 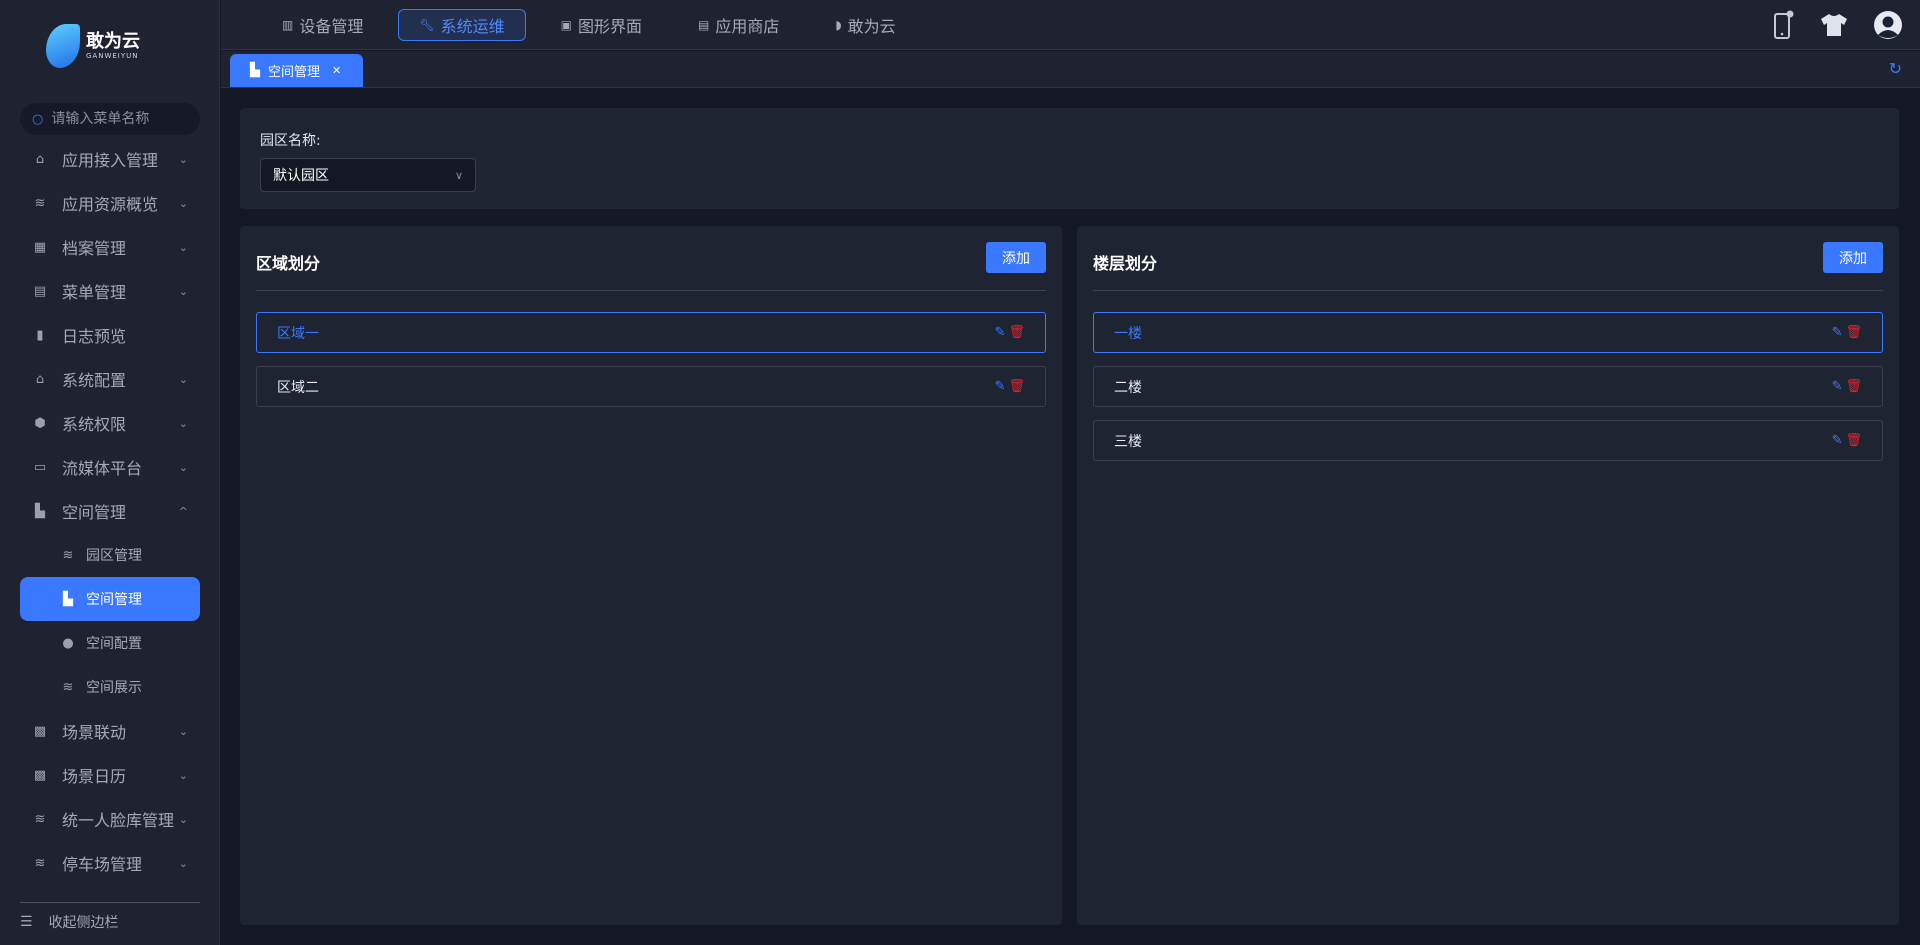 I want to click on menu-layout-icon: ▤, so click(x=40, y=291).